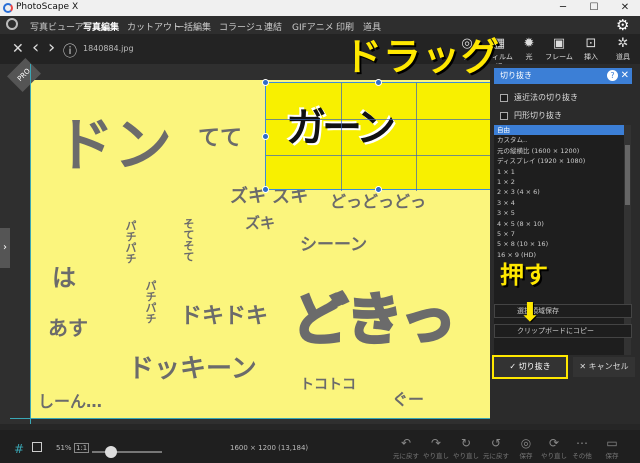 The height and width of the screenshot is (463, 640). What do you see at coordinates (559, 172) in the screenshot?
I see `ratio-option: 1 × 1` at bounding box center [559, 172].